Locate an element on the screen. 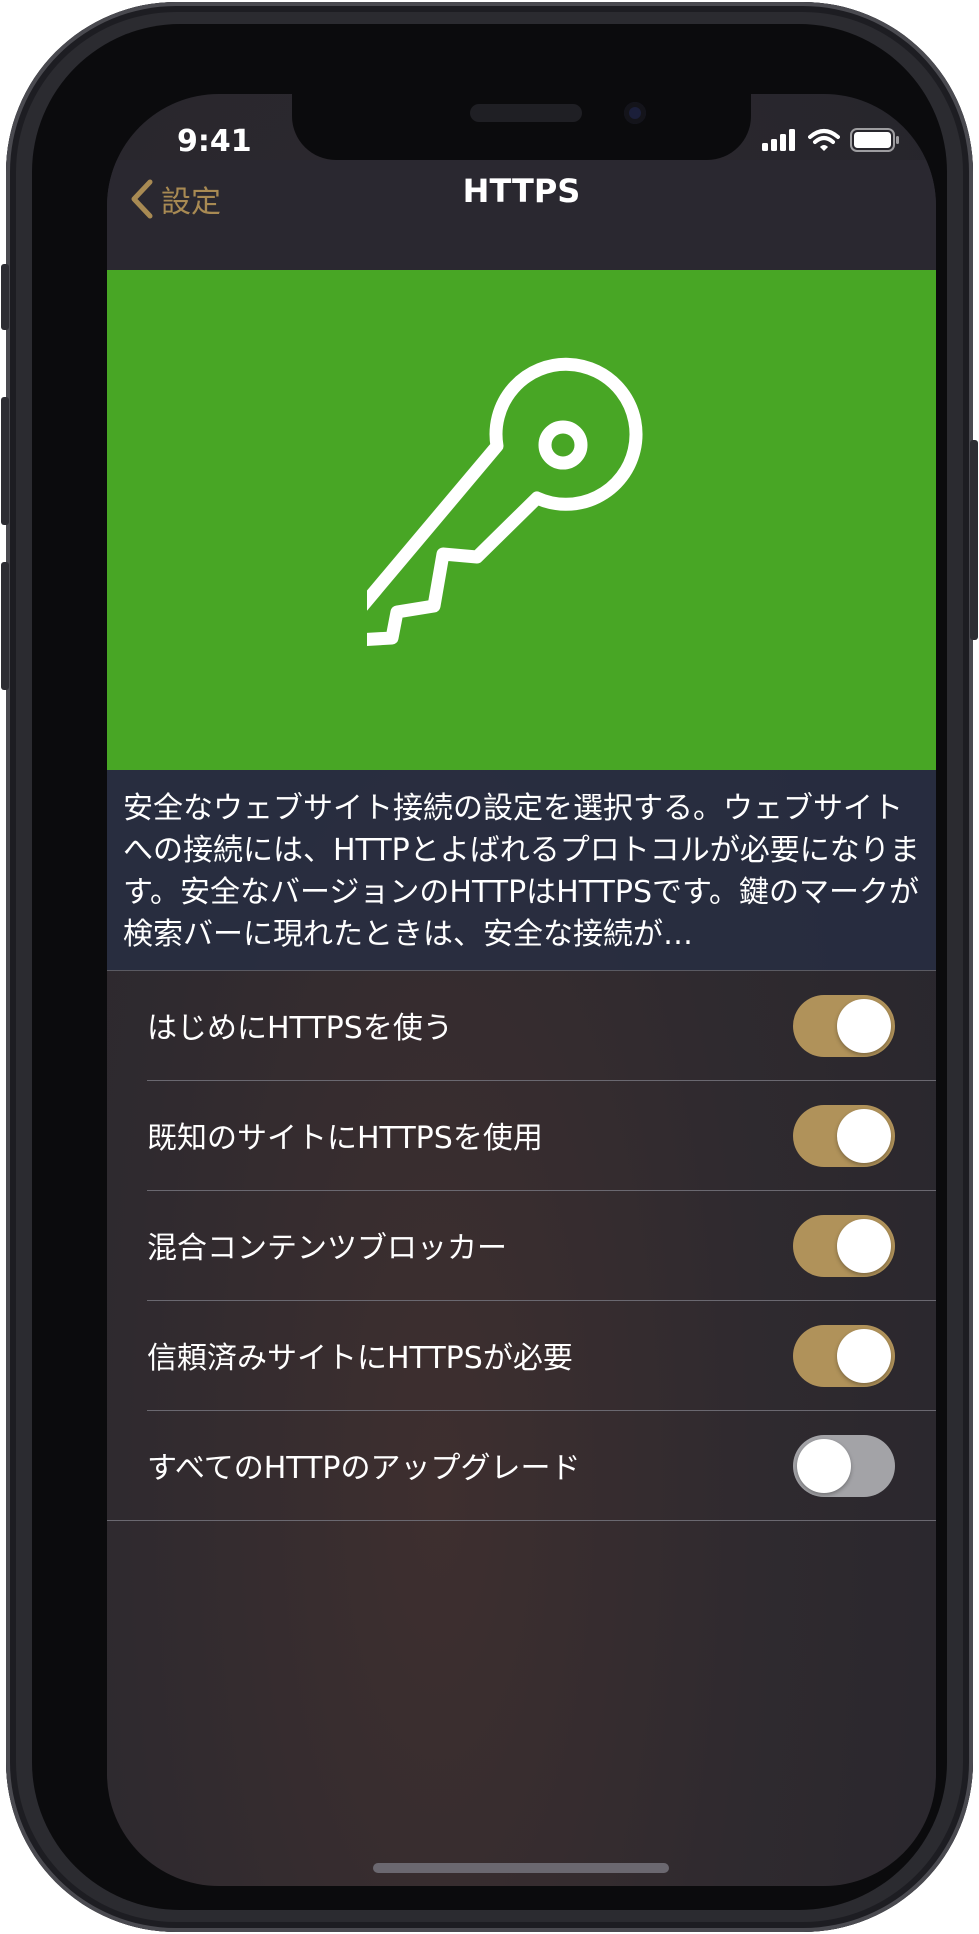  setting-label: すべてのHTTPのアップグレード is located at coordinates (364, 1468).